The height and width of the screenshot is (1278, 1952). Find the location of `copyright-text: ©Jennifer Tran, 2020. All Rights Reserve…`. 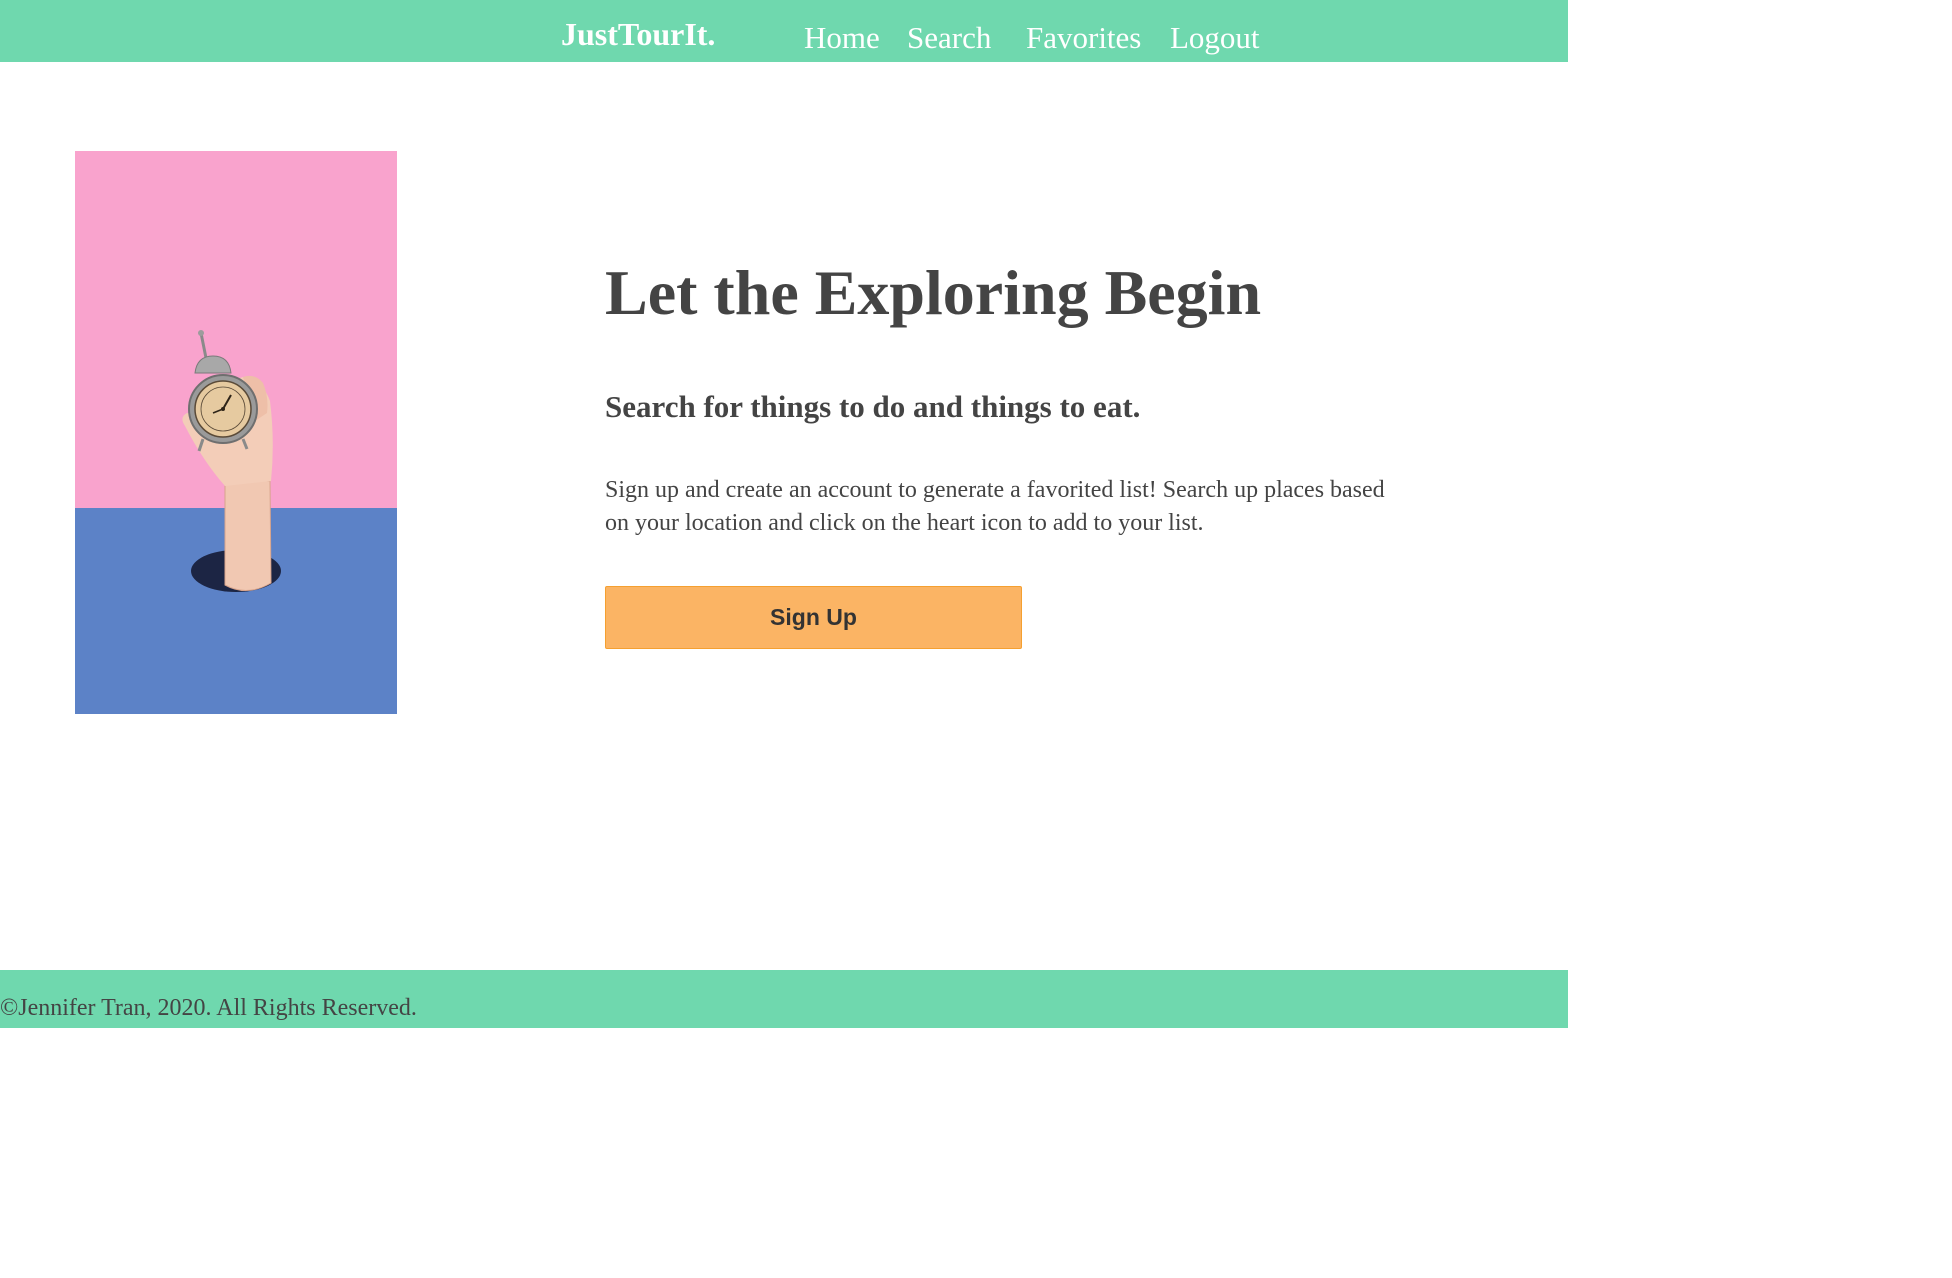

copyright-text: ©Jennifer Tran, 2020. All Rights Reserve… is located at coordinates (208, 1008).